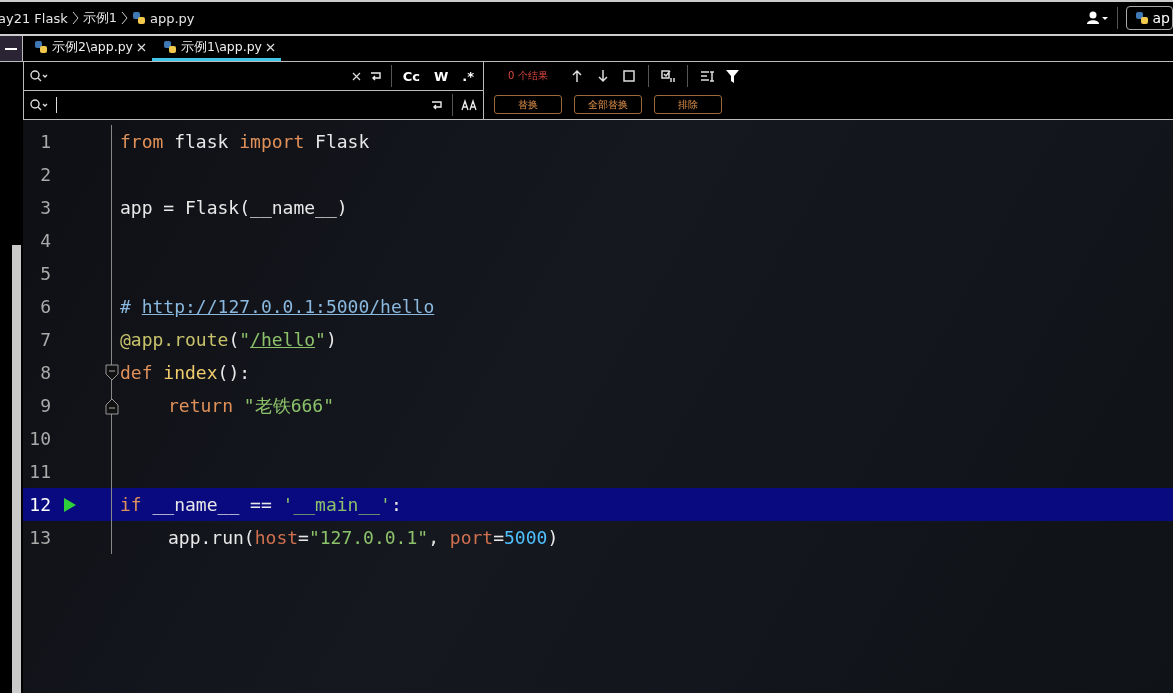  Describe the element at coordinates (608, 105) in the screenshot. I see `replace-button: 全部替换` at that location.